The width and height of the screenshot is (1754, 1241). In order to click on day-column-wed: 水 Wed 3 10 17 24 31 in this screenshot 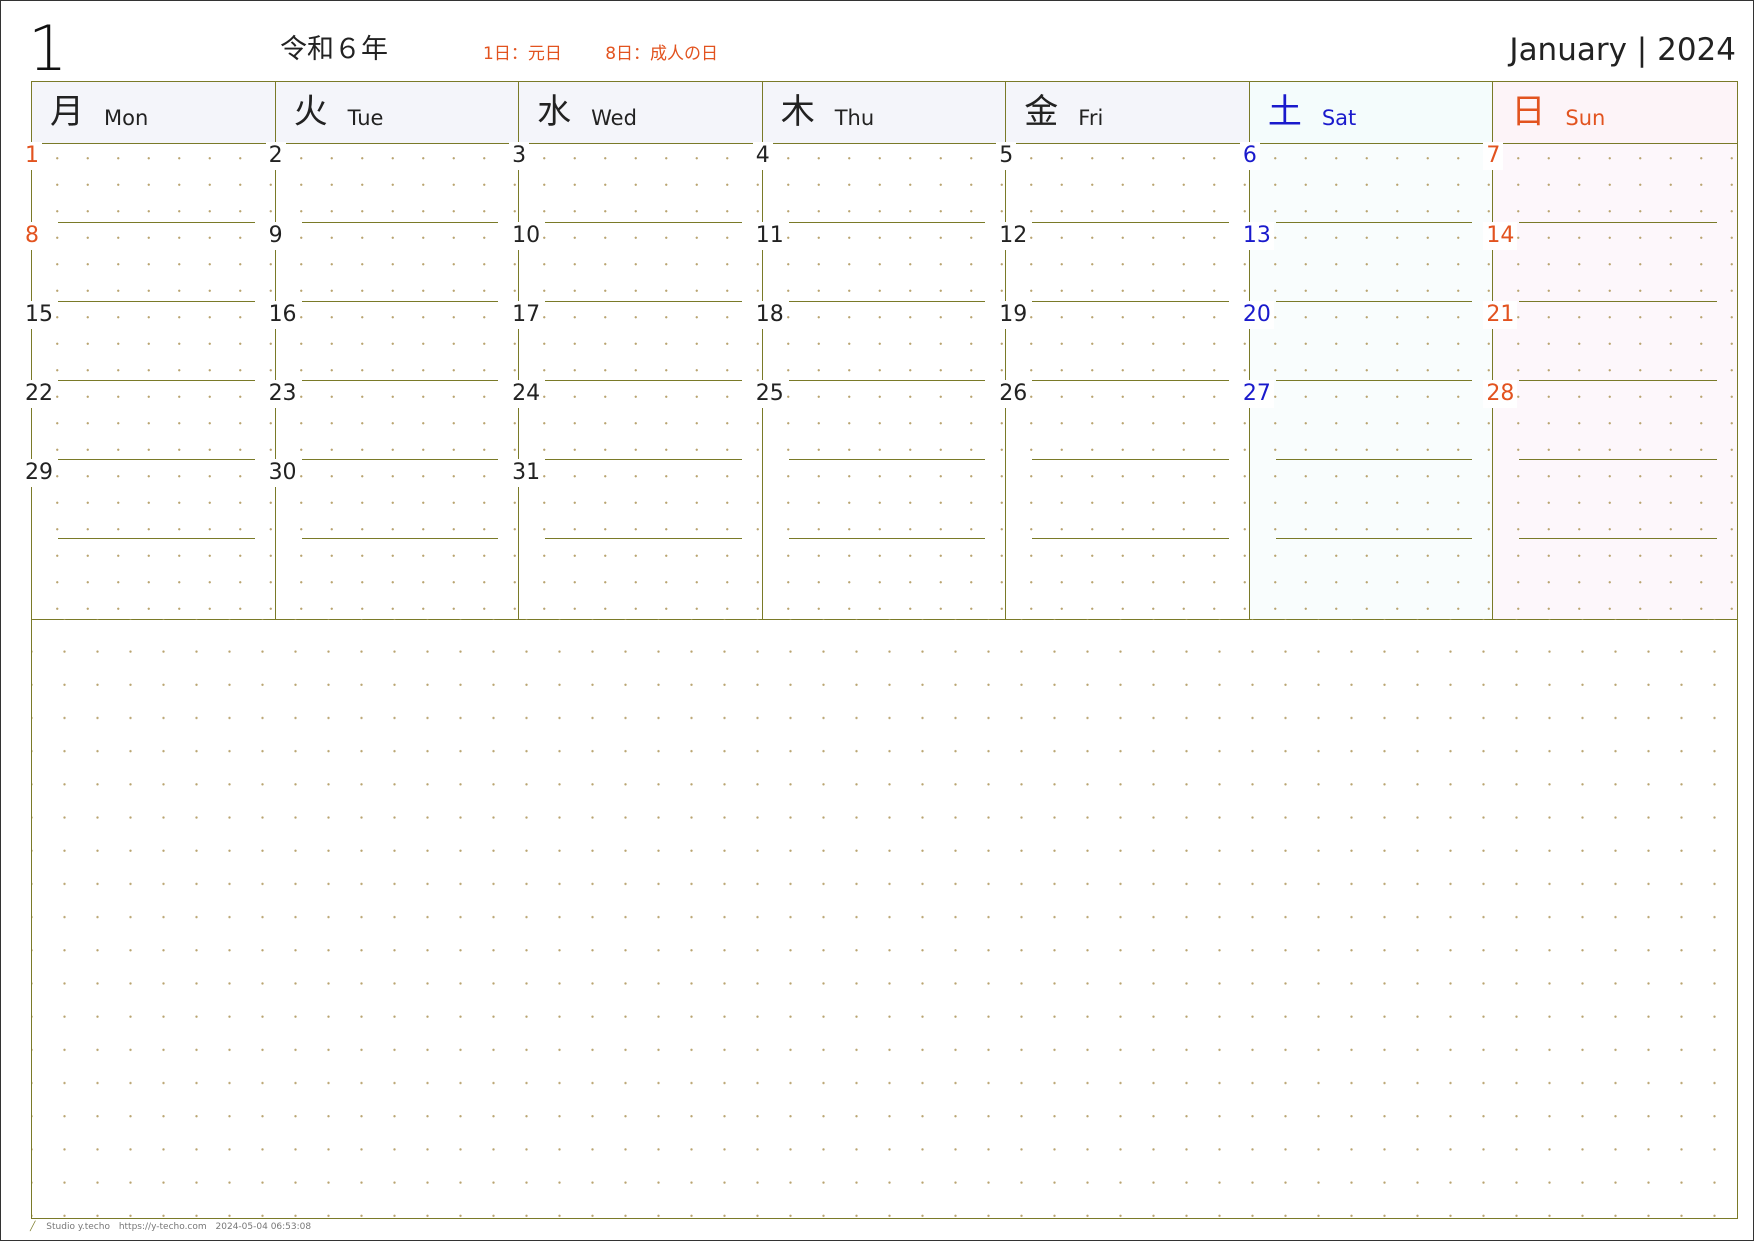, I will do `click(636, 350)`.